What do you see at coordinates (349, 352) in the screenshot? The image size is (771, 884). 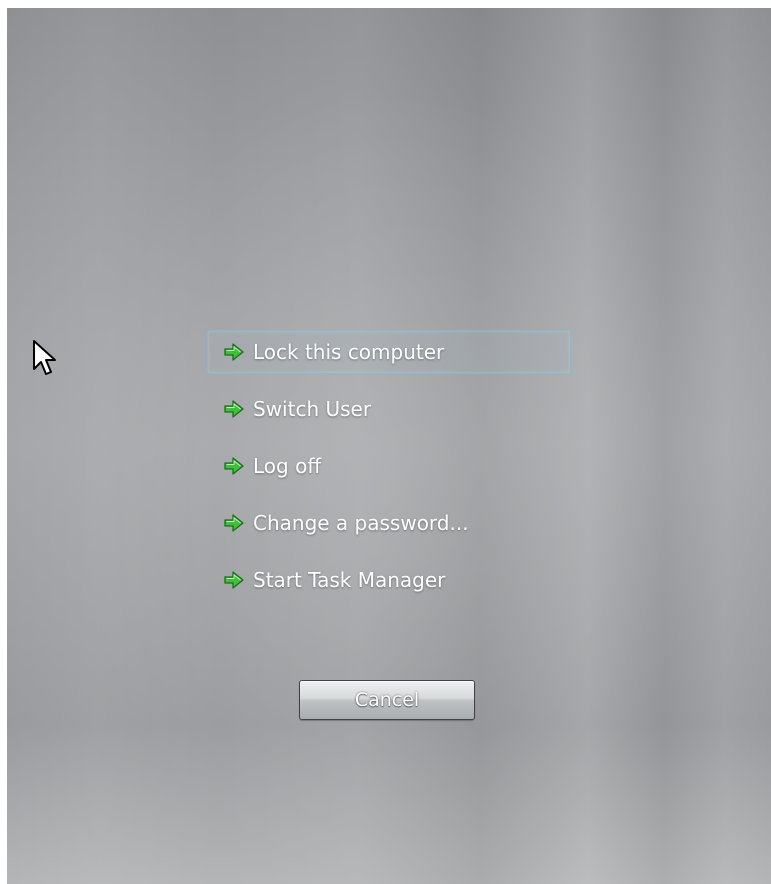 I see `option-label: Lock this computer` at bounding box center [349, 352].